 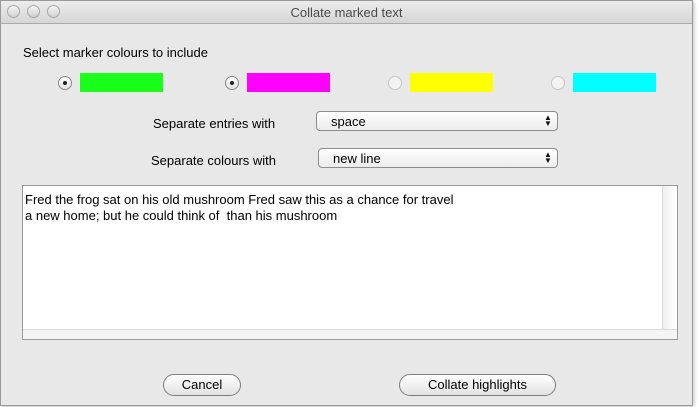 I want to click on collate-highlights-button: Collate highlights, so click(x=477, y=385).